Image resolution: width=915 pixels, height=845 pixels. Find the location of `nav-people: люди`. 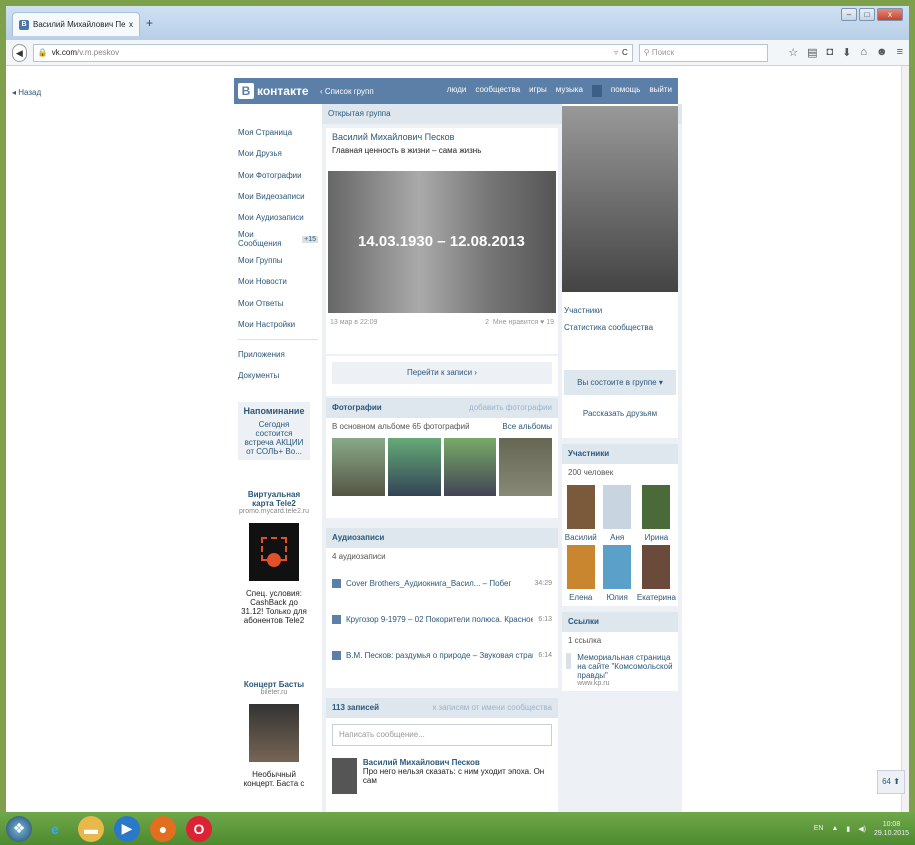

nav-people: люди is located at coordinates (457, 91).